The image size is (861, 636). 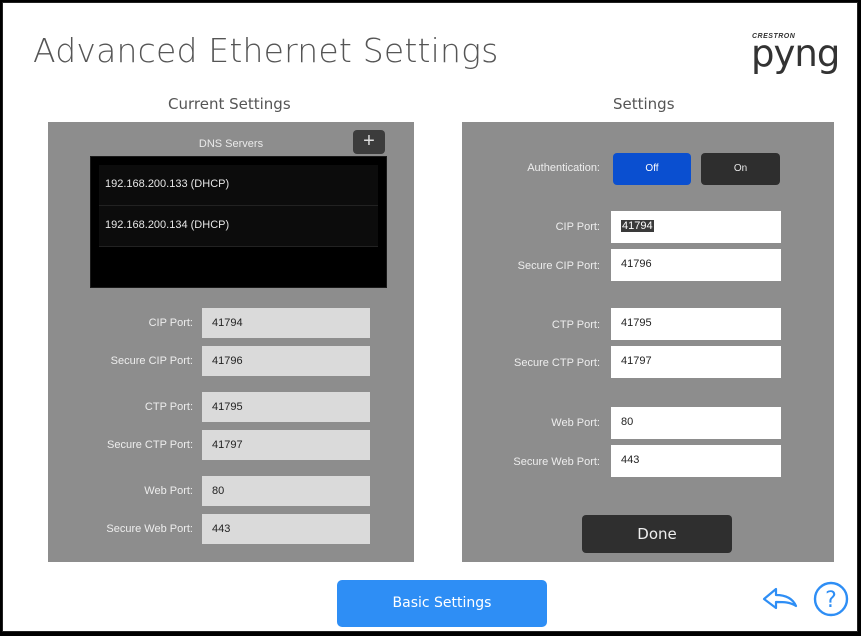 What do you see at coordinates (696, 362) in the screenshot?
I see `secure-ctp-port-input: 41797` at bounding box center [696, 362].